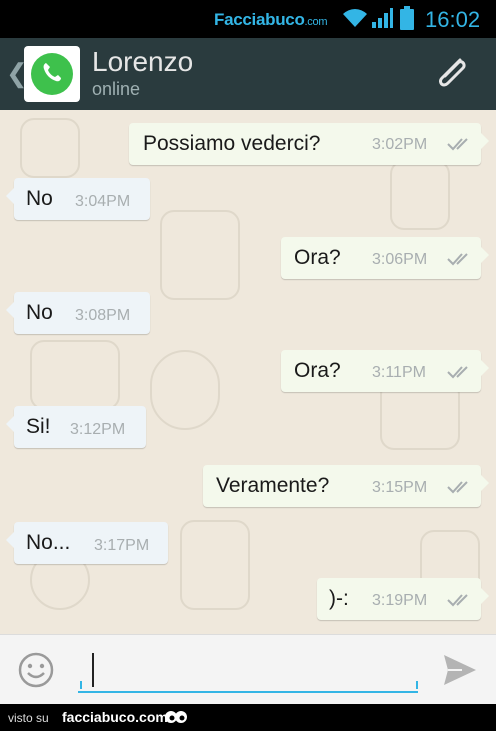  I want to click on chat-header: ❮ Lorenzo online, so click(248, 74).